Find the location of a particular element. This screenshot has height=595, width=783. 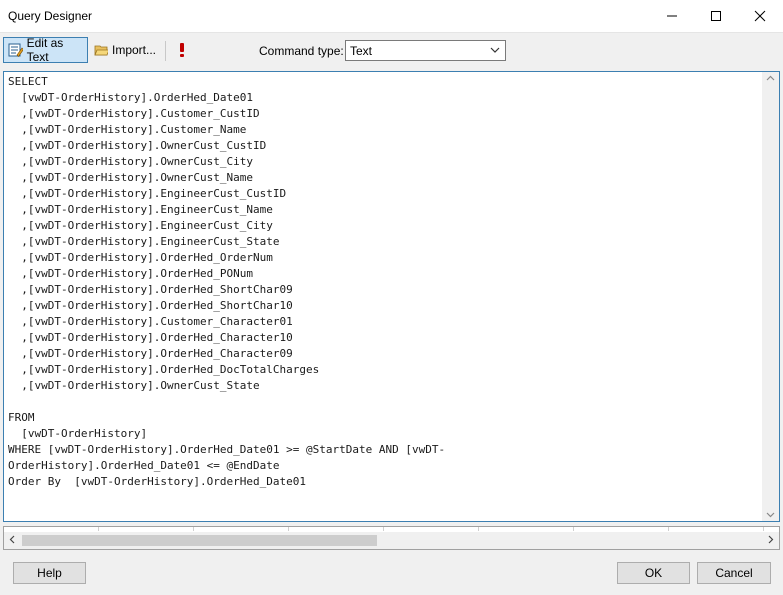

toolbar-separator is located at coordinates (165, 51).